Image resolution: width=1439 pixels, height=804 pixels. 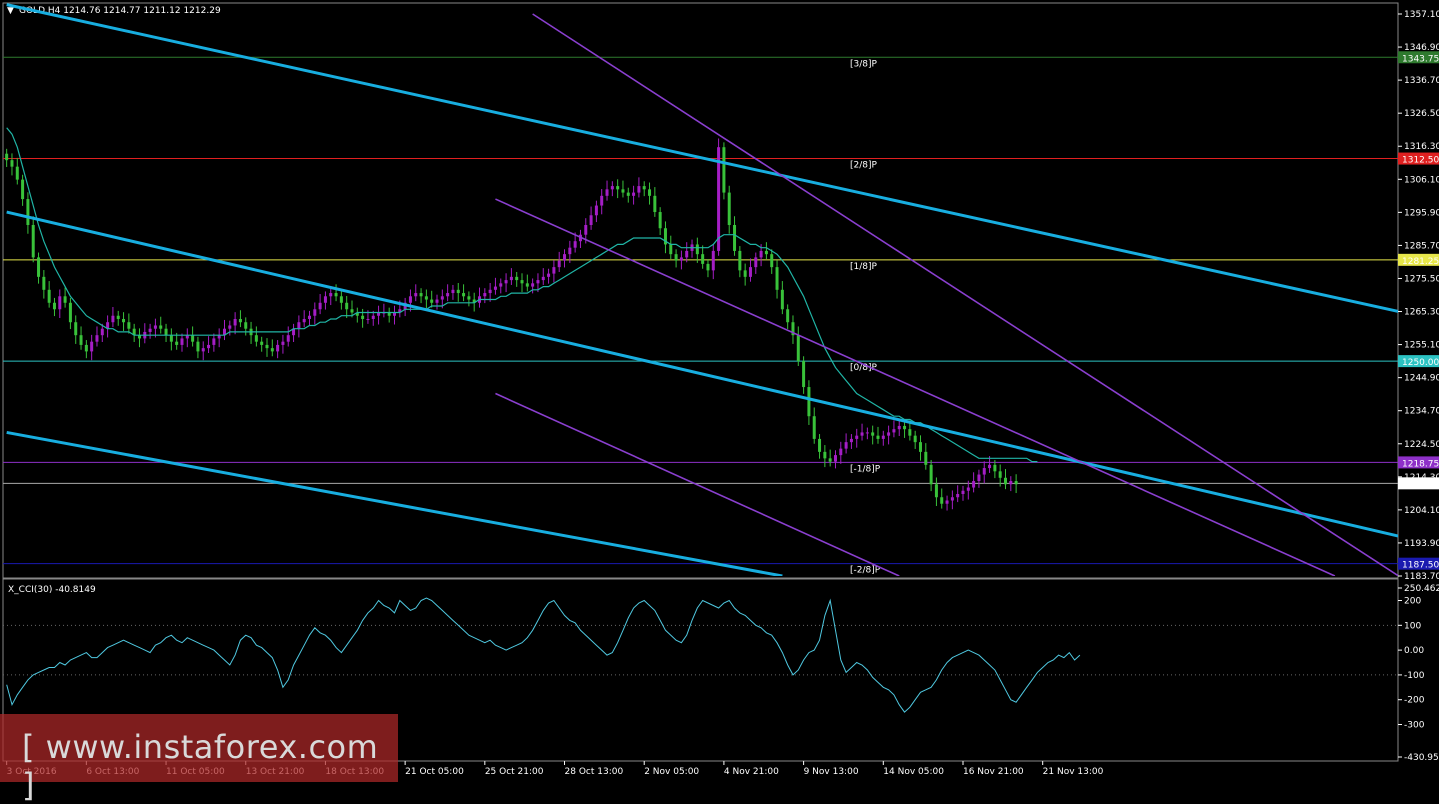 I want to click on y-tick-label: 1193.90, so click(x=1421, y=544).